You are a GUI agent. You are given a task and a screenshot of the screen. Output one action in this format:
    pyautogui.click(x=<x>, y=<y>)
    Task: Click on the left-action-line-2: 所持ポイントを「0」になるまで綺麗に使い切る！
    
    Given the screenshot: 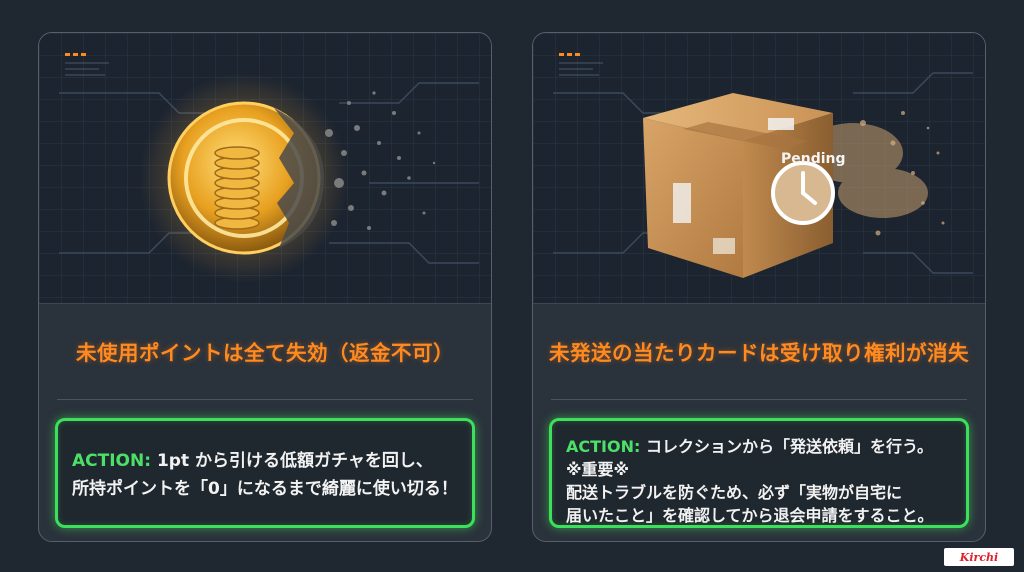 What is the action you would take?
    pyautogui.click(x=265, y=489)
    